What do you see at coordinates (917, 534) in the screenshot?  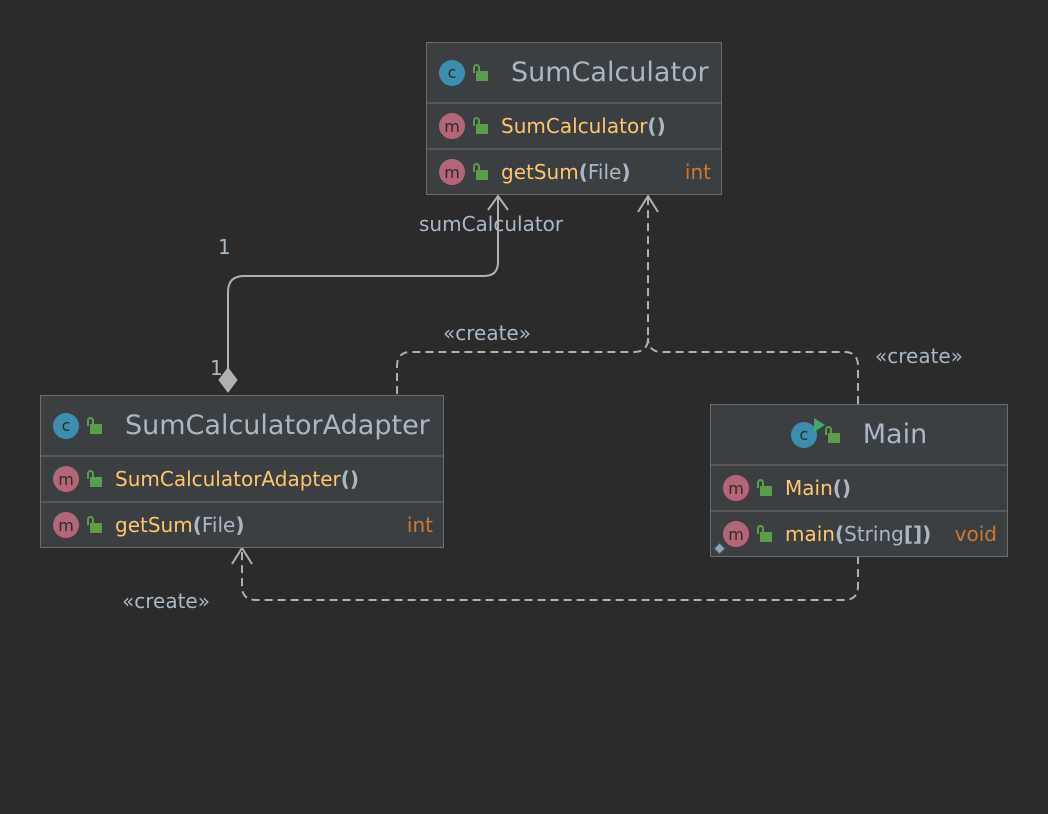 I see `param-close: [])` at bounding box center [917, 534].